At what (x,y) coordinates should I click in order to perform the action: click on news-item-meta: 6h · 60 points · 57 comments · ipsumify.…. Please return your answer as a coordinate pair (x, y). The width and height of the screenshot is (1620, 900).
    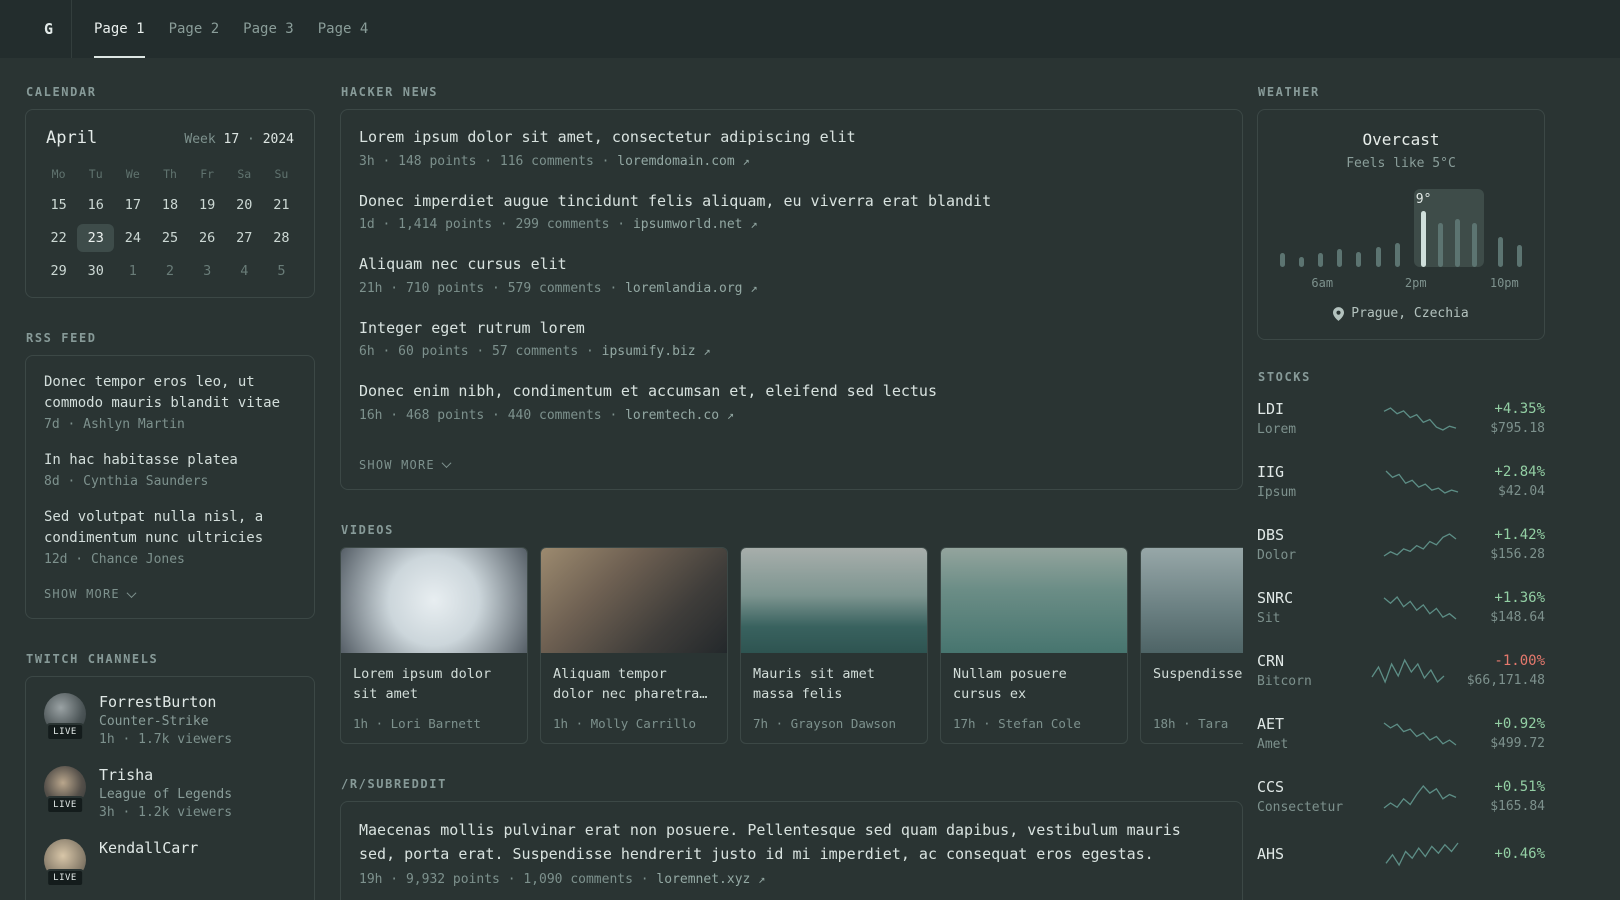
    Looking at the image, I should click on (791, 351).